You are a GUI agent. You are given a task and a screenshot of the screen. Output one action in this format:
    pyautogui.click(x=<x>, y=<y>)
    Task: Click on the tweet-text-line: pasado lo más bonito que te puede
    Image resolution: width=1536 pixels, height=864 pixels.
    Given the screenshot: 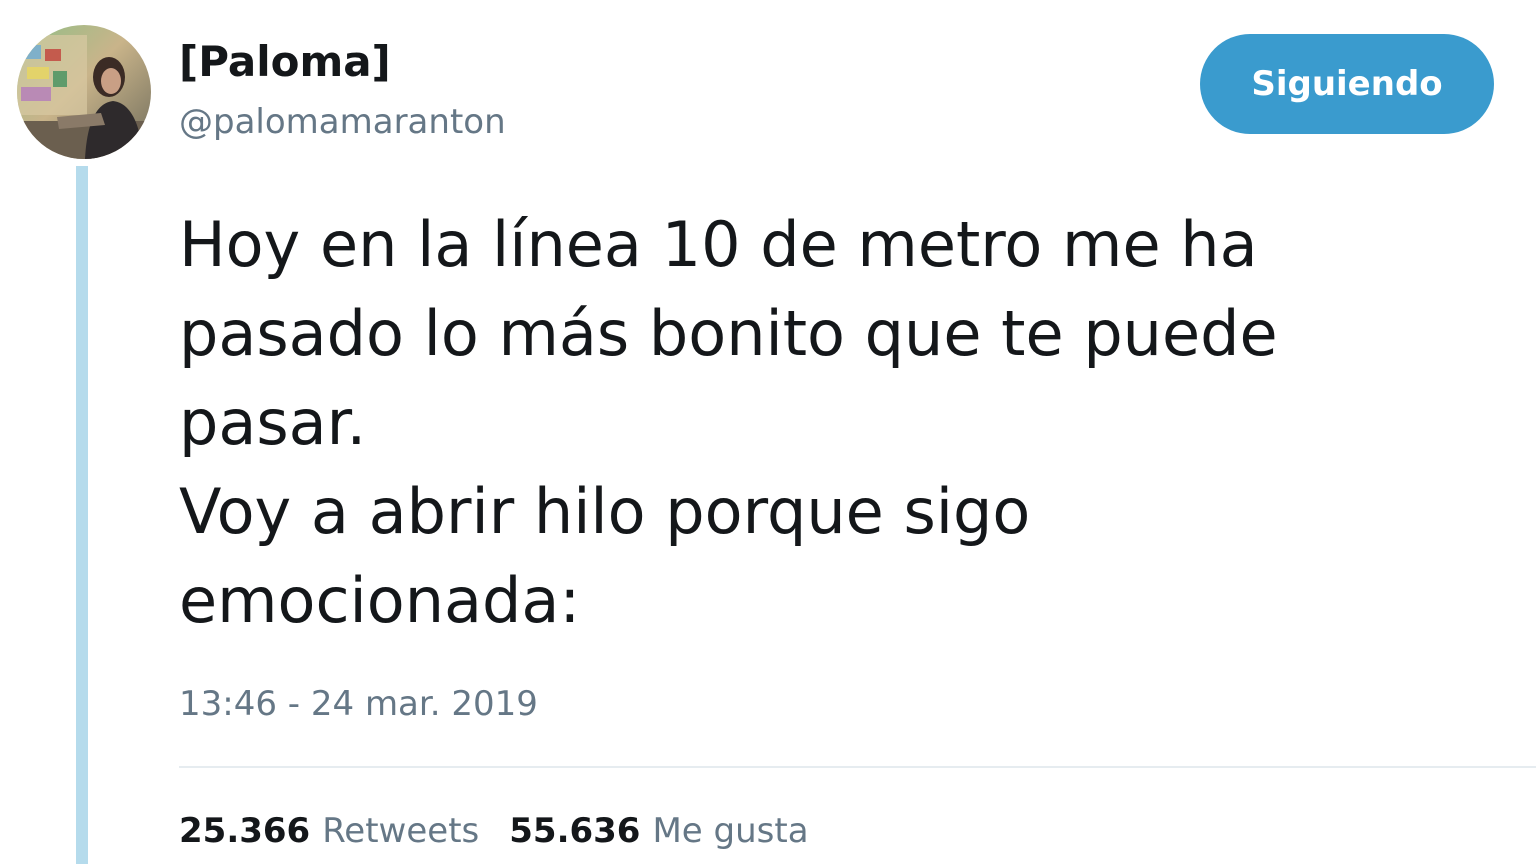 What is the action you would take?
    pyautogui.click(x=728, y=333)
    